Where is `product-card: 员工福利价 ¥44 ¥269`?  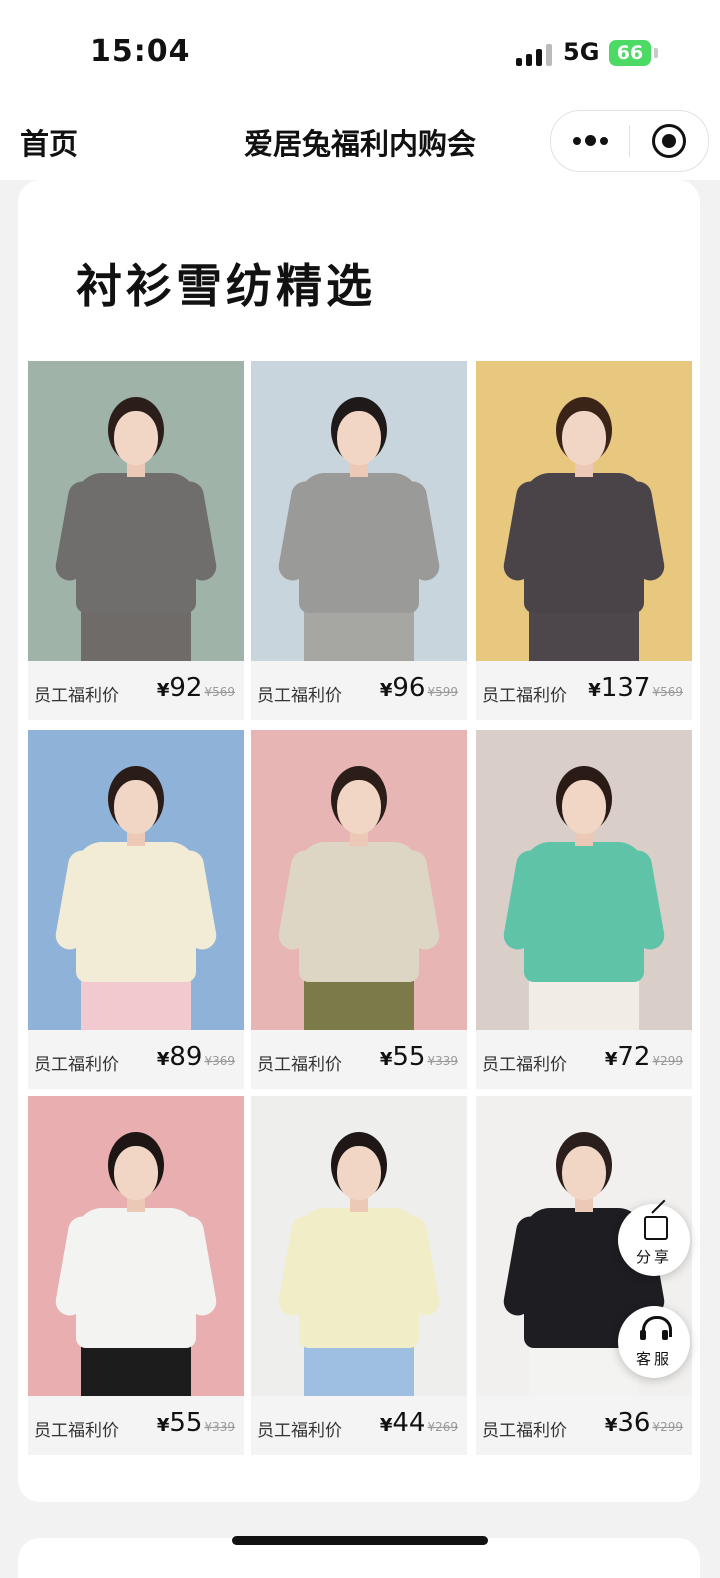 product-card: 员工福利价 ¥44 ¥269 is located at coordinates (359, 1275).